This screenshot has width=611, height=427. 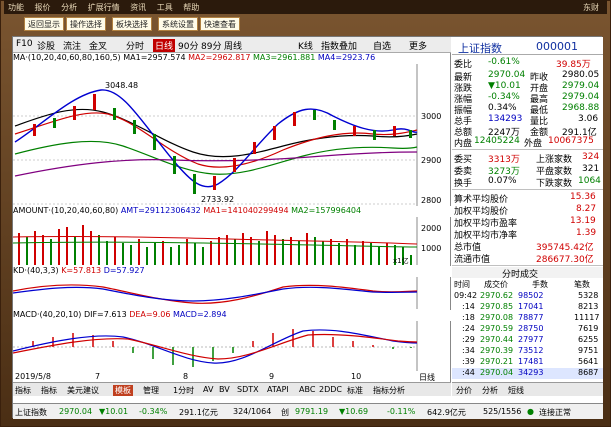 I want to click on trade-count: 5641, so click(x=588, y=361).